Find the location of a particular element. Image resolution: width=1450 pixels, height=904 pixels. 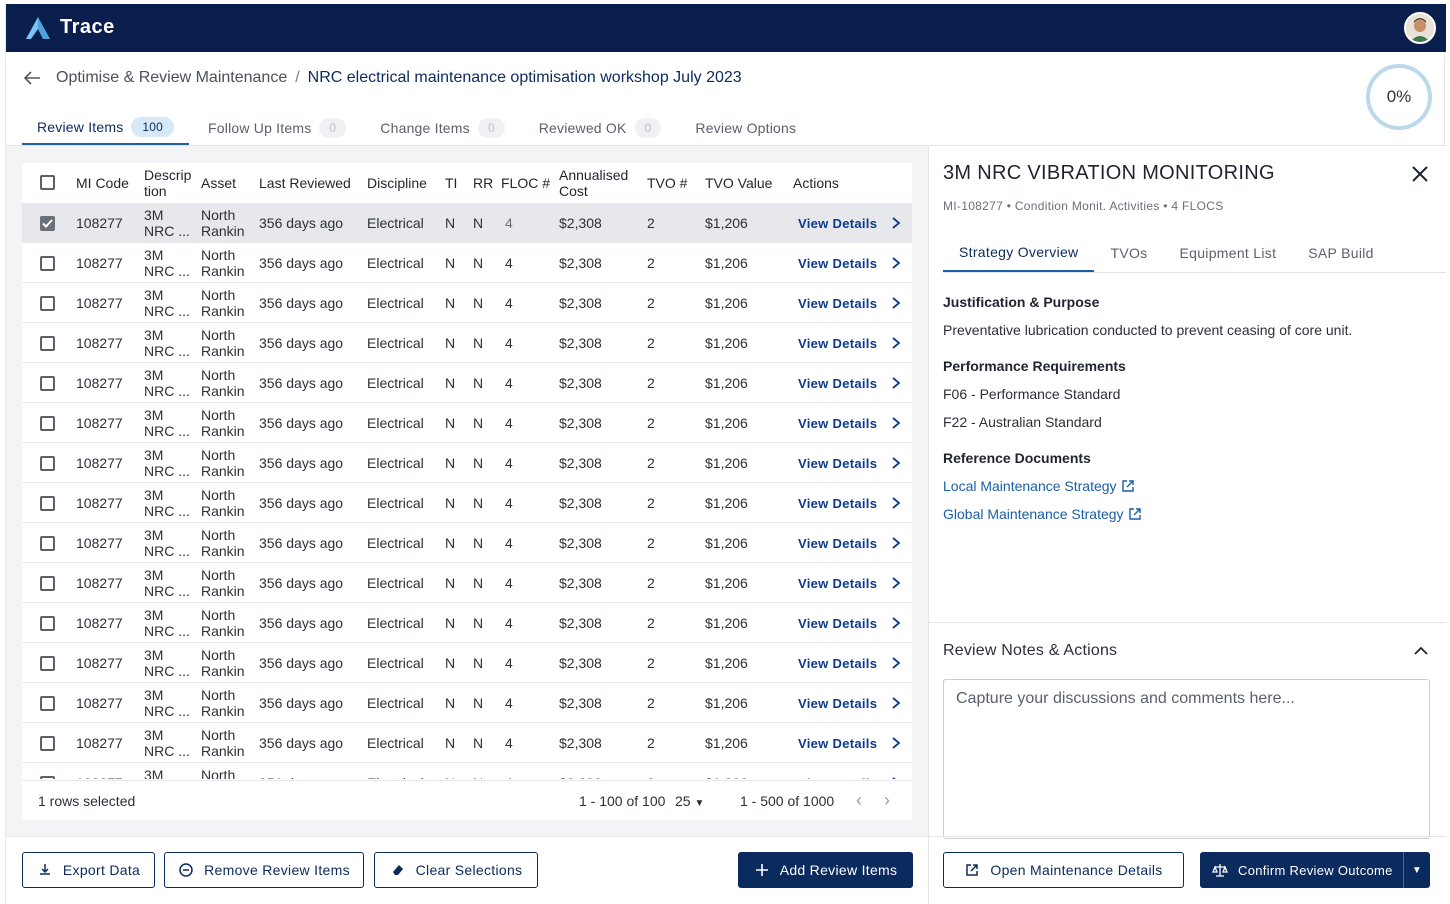

prev-page-icon: ‹ is located at coordinates (859, 800).